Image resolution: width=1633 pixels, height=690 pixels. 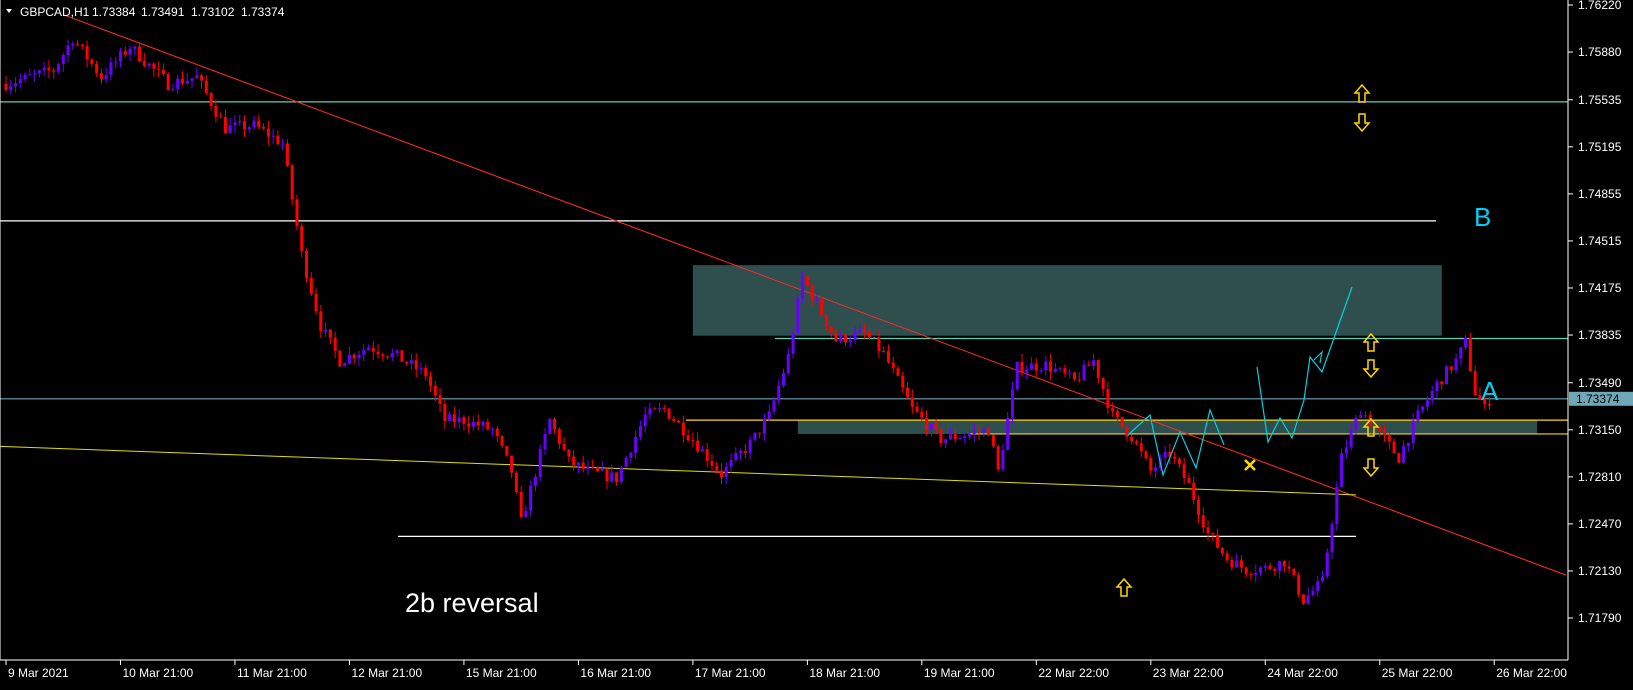 I want to click on time-tick-label: 17 Mar 21:00, so click(x=730, y=673).